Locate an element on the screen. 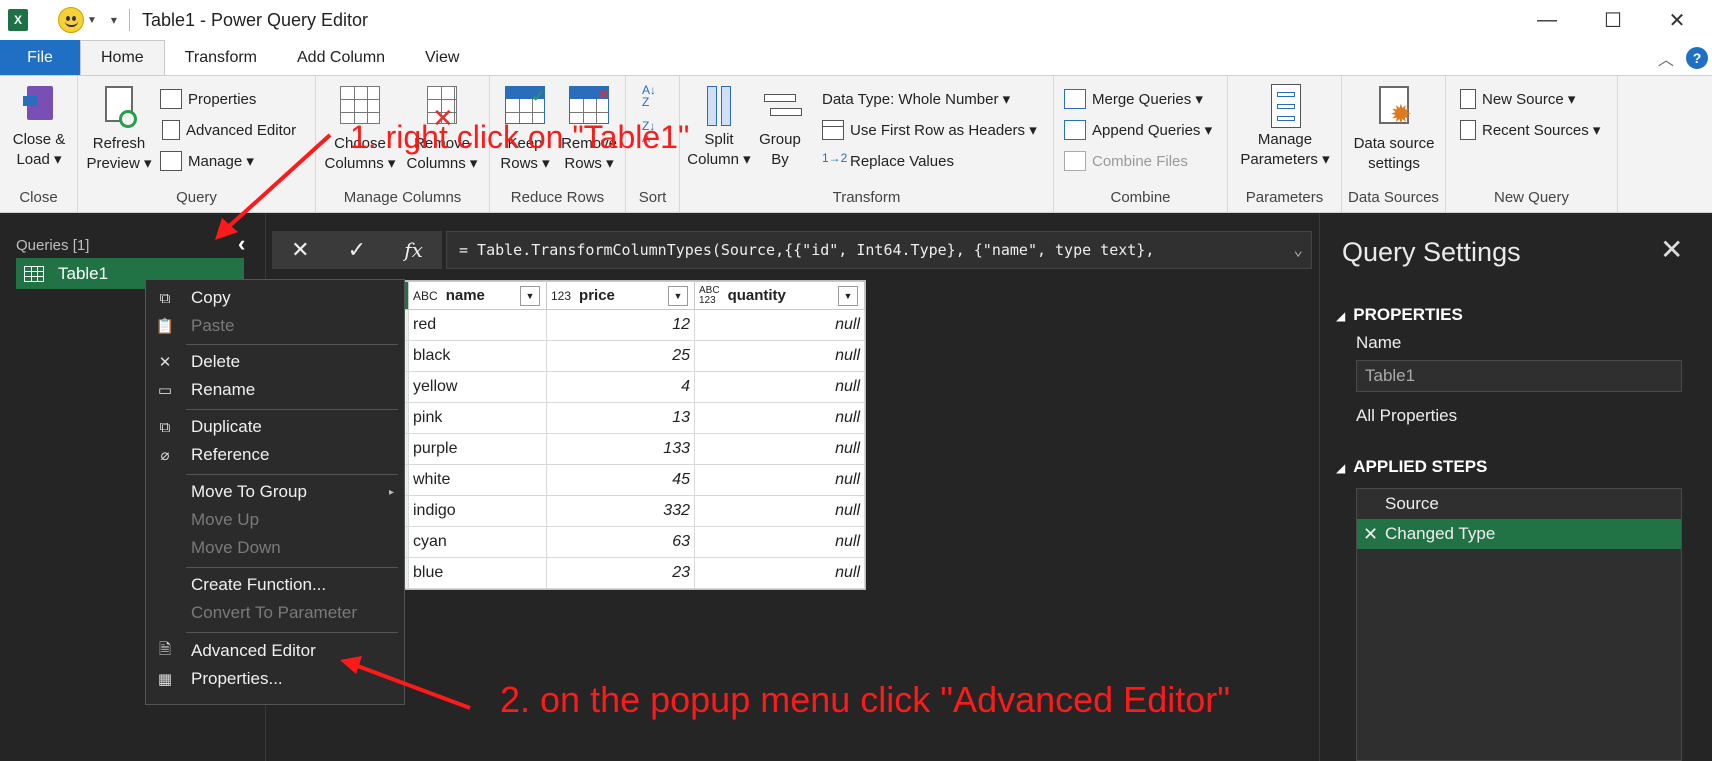  number-type-icon: 123 is located at coordinates (561, 296).